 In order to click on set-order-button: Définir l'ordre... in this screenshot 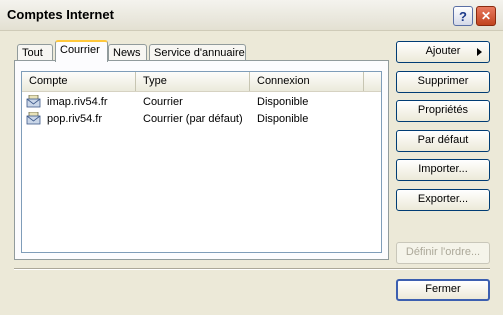, I will do `click(443, 253)`.